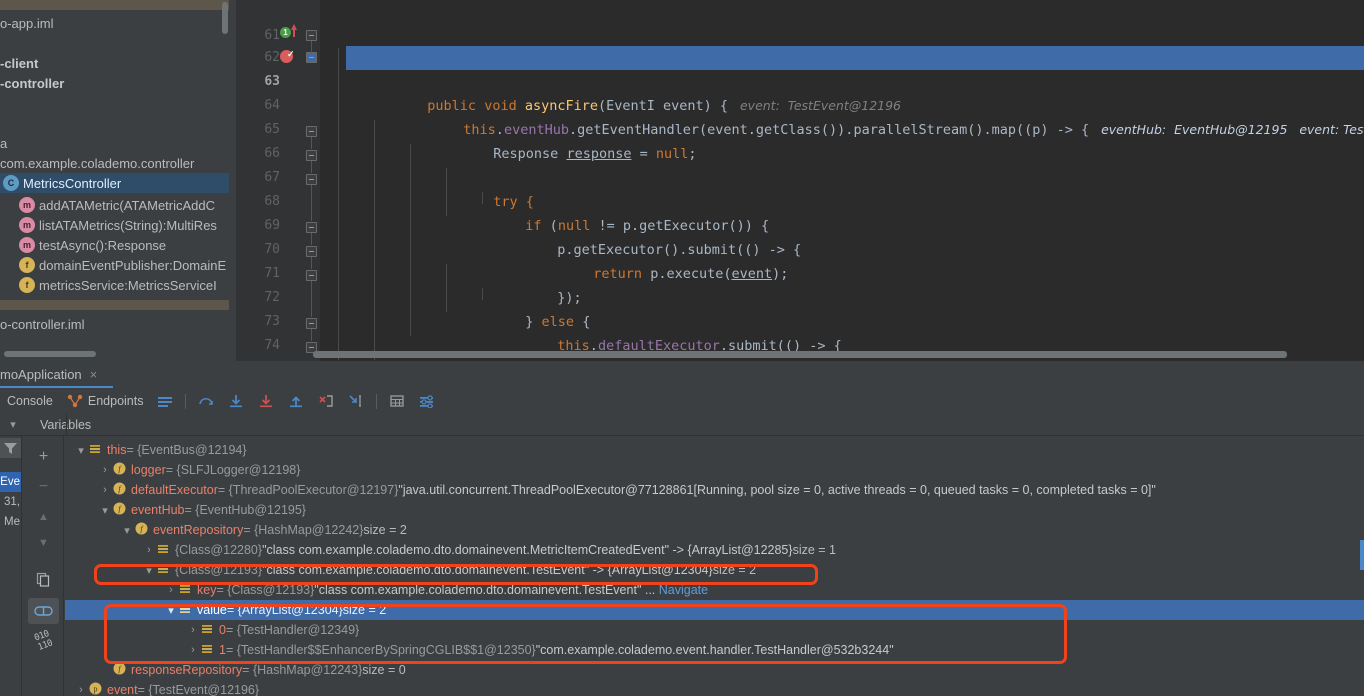 This screenshot has height=696, width=1364. I want to click on project-tree-item-test-async: m testAsync():Response, so click(114, 245).